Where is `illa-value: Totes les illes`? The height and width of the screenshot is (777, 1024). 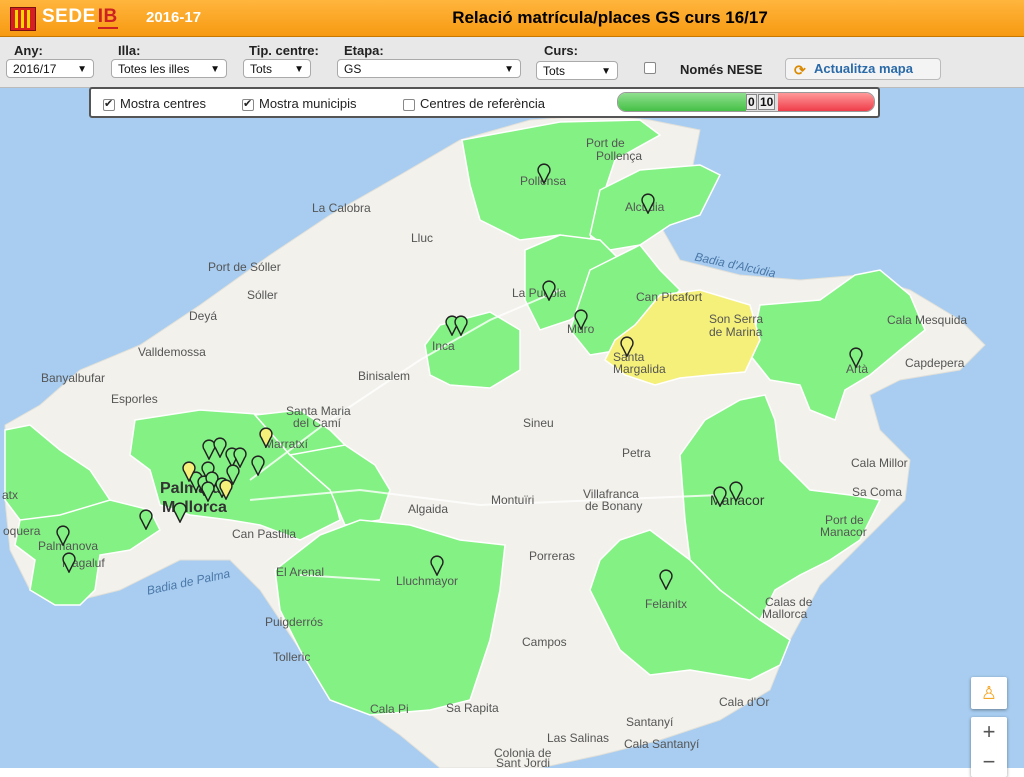
illa-value: Totes les illes is located at coordinates (154, 69).